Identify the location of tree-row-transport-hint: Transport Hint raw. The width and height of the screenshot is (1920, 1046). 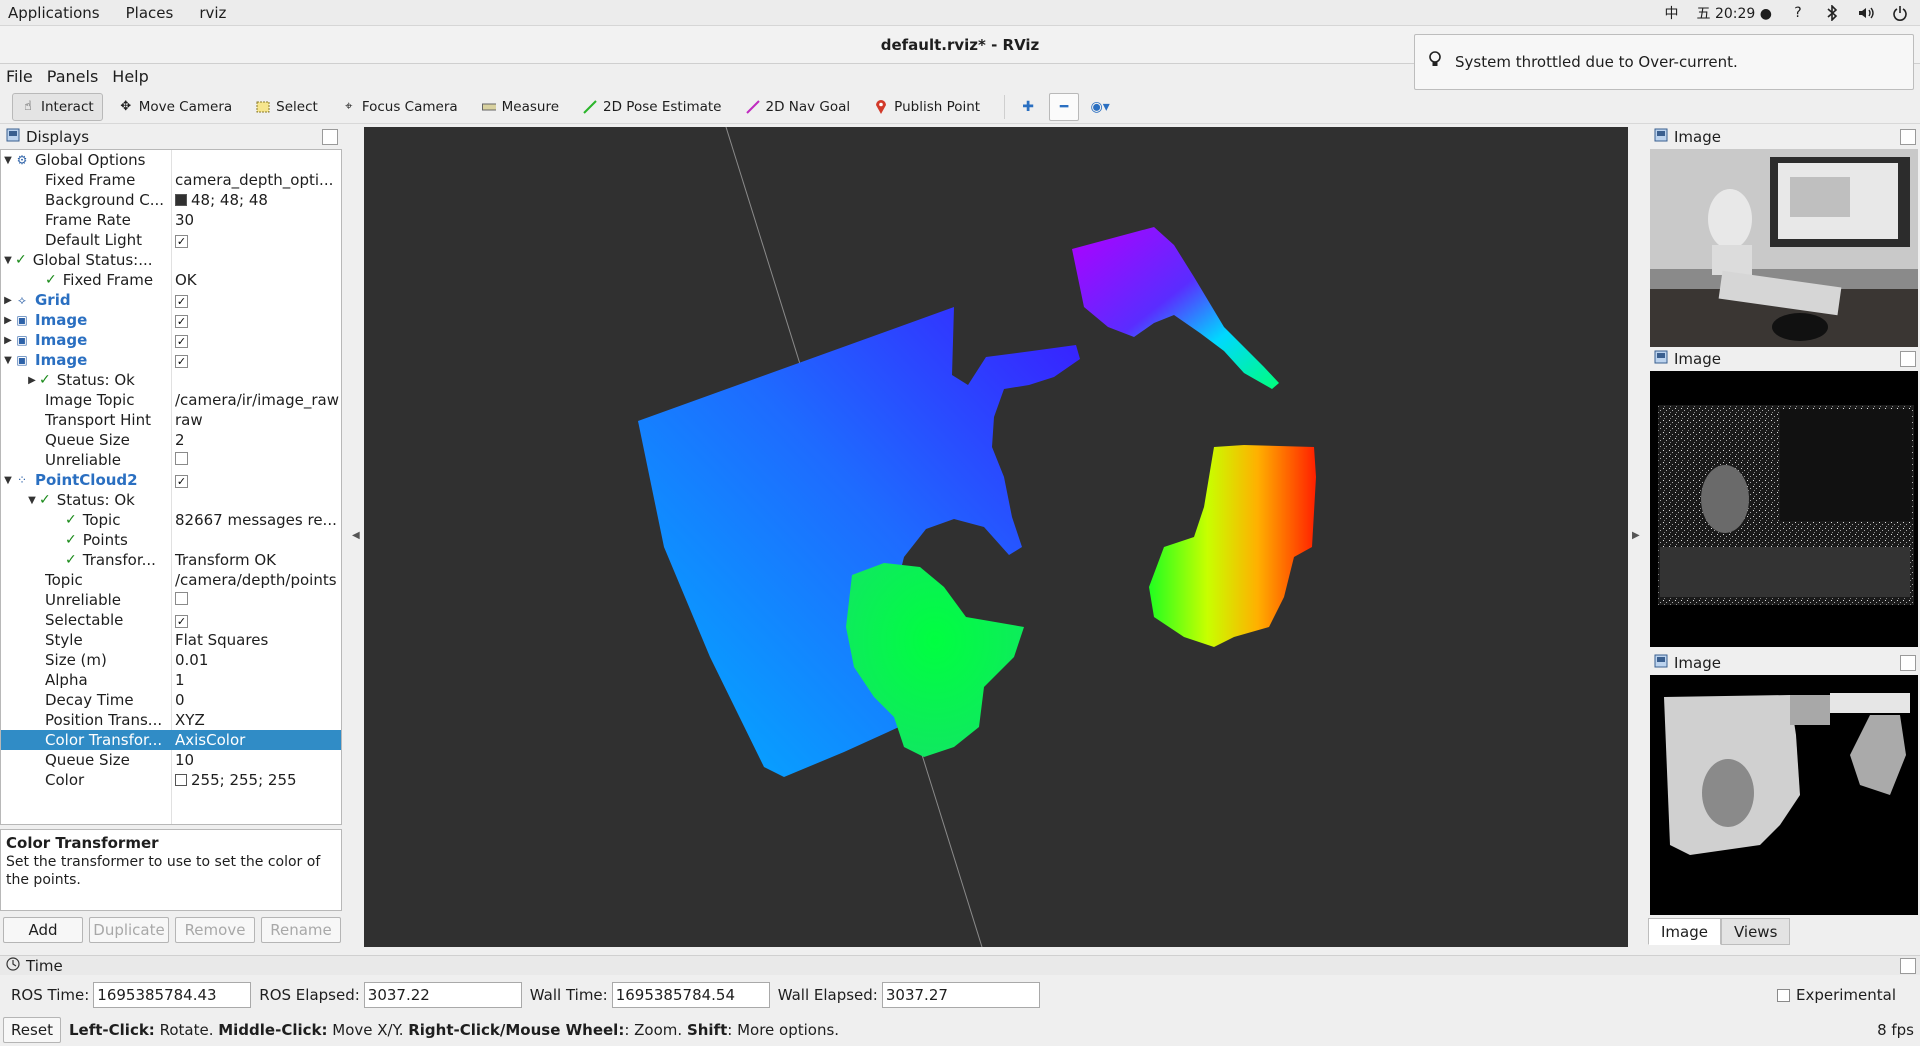
(171, 420).